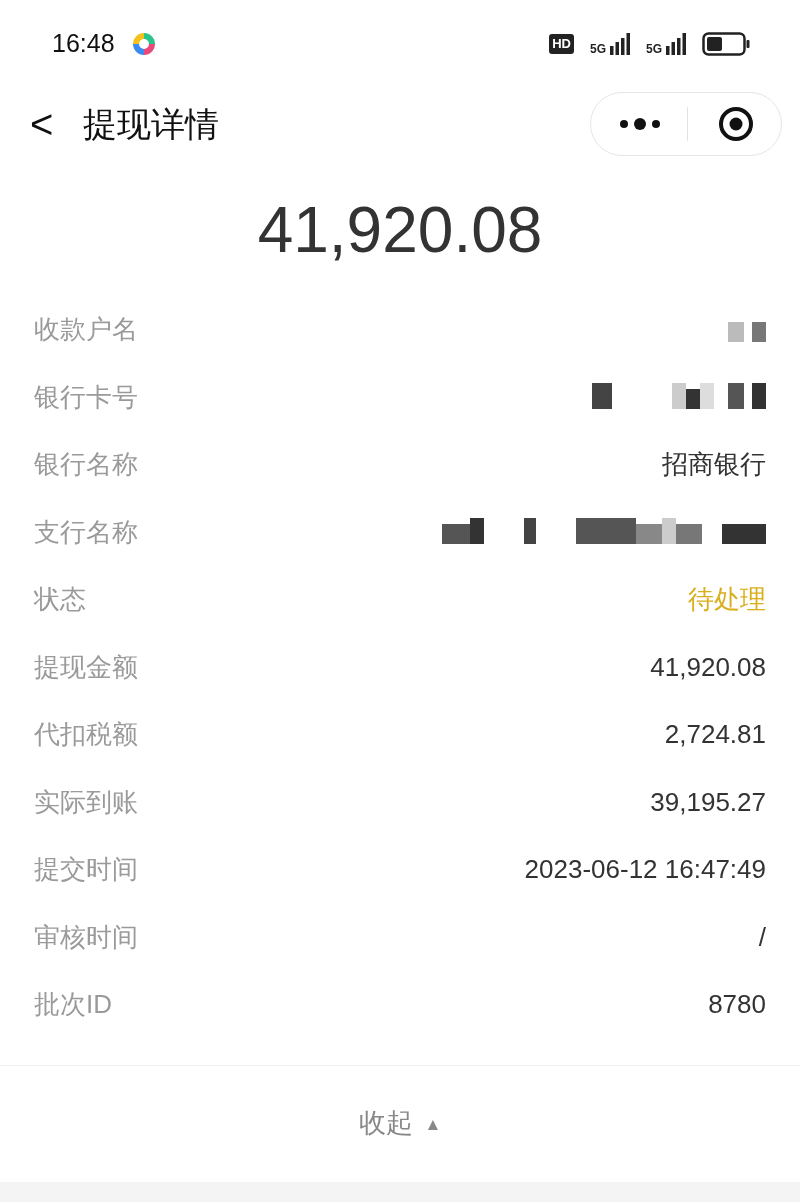  Describe the element at coordinates (151, 124) in the screenshot. I see `page-title: 提现详情` at that location.